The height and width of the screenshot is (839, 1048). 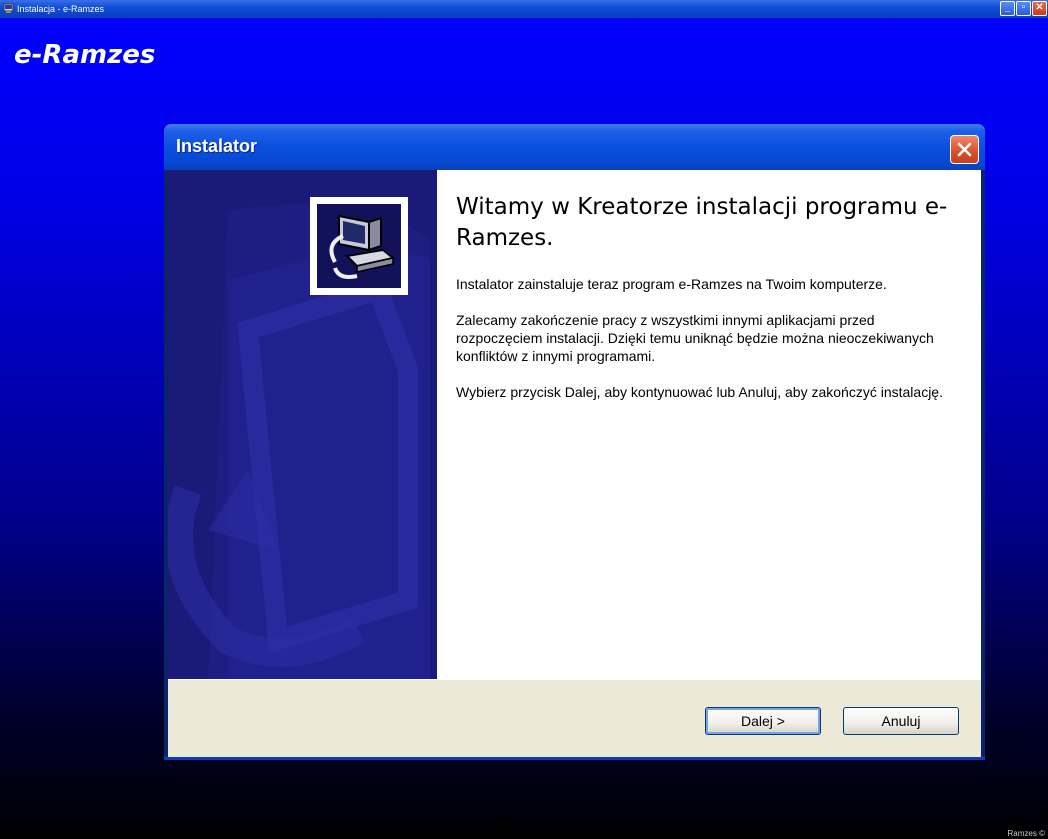 I want to click on restore-button: ▫, so click(x=1023, y=8).